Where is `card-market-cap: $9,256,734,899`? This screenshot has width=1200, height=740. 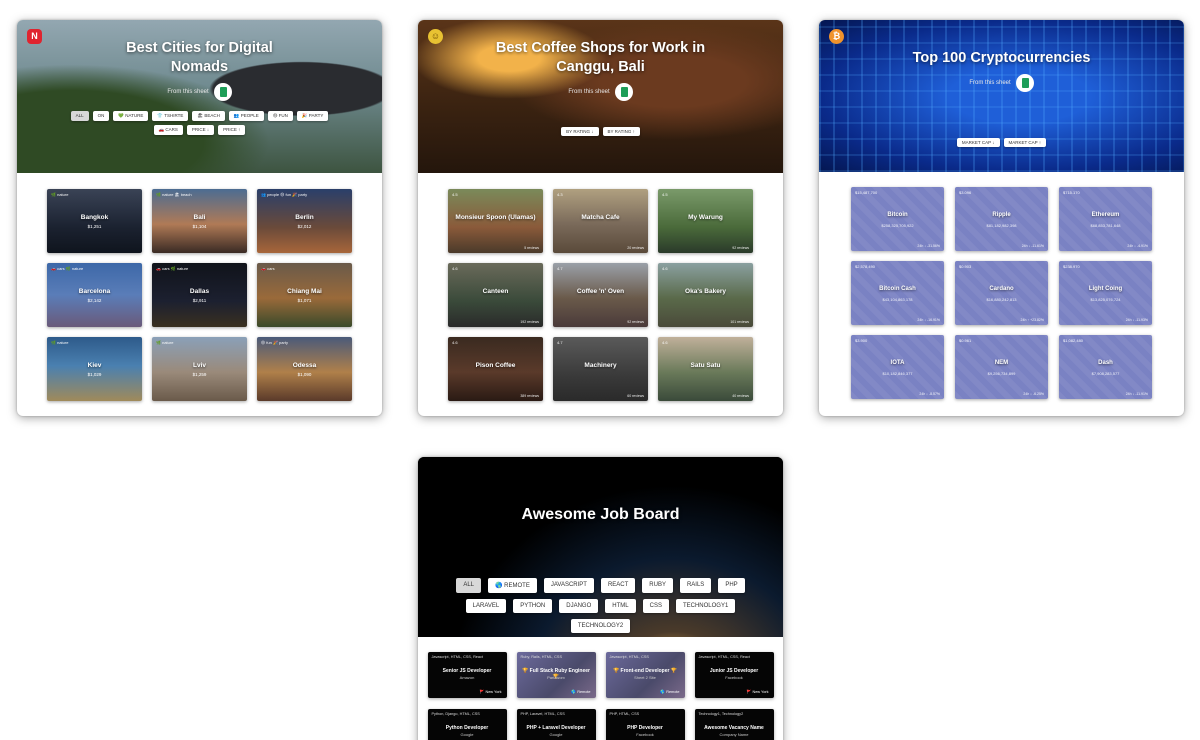 card-market-cap: $9,256,734,899 is located at coordinates (1001, 373).